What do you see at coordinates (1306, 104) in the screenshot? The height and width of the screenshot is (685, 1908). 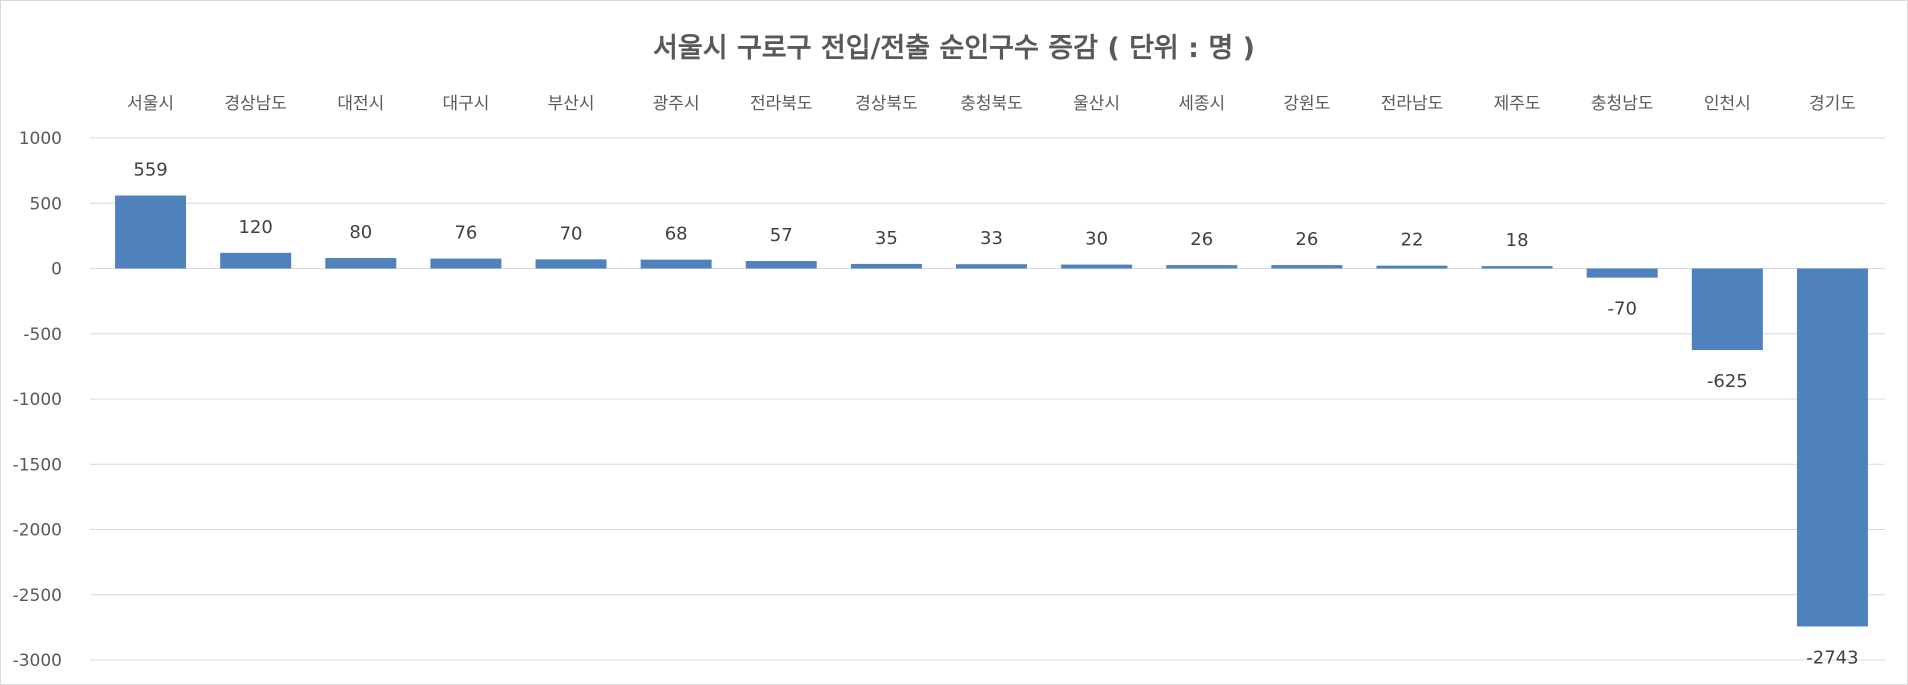 I see `category-label: 강원도` at bounding box center [1306, 104].